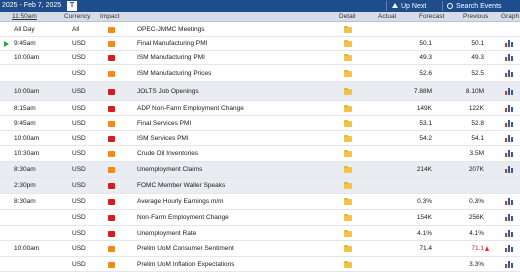 This screenshot has height=272, width=520. I want to click on revised-icon, so click(487, 248).